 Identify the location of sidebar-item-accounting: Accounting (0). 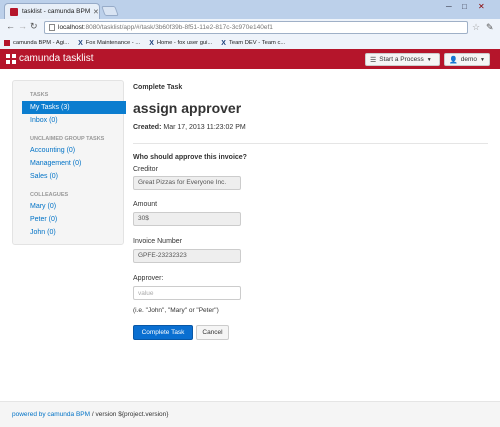
(52, 150).